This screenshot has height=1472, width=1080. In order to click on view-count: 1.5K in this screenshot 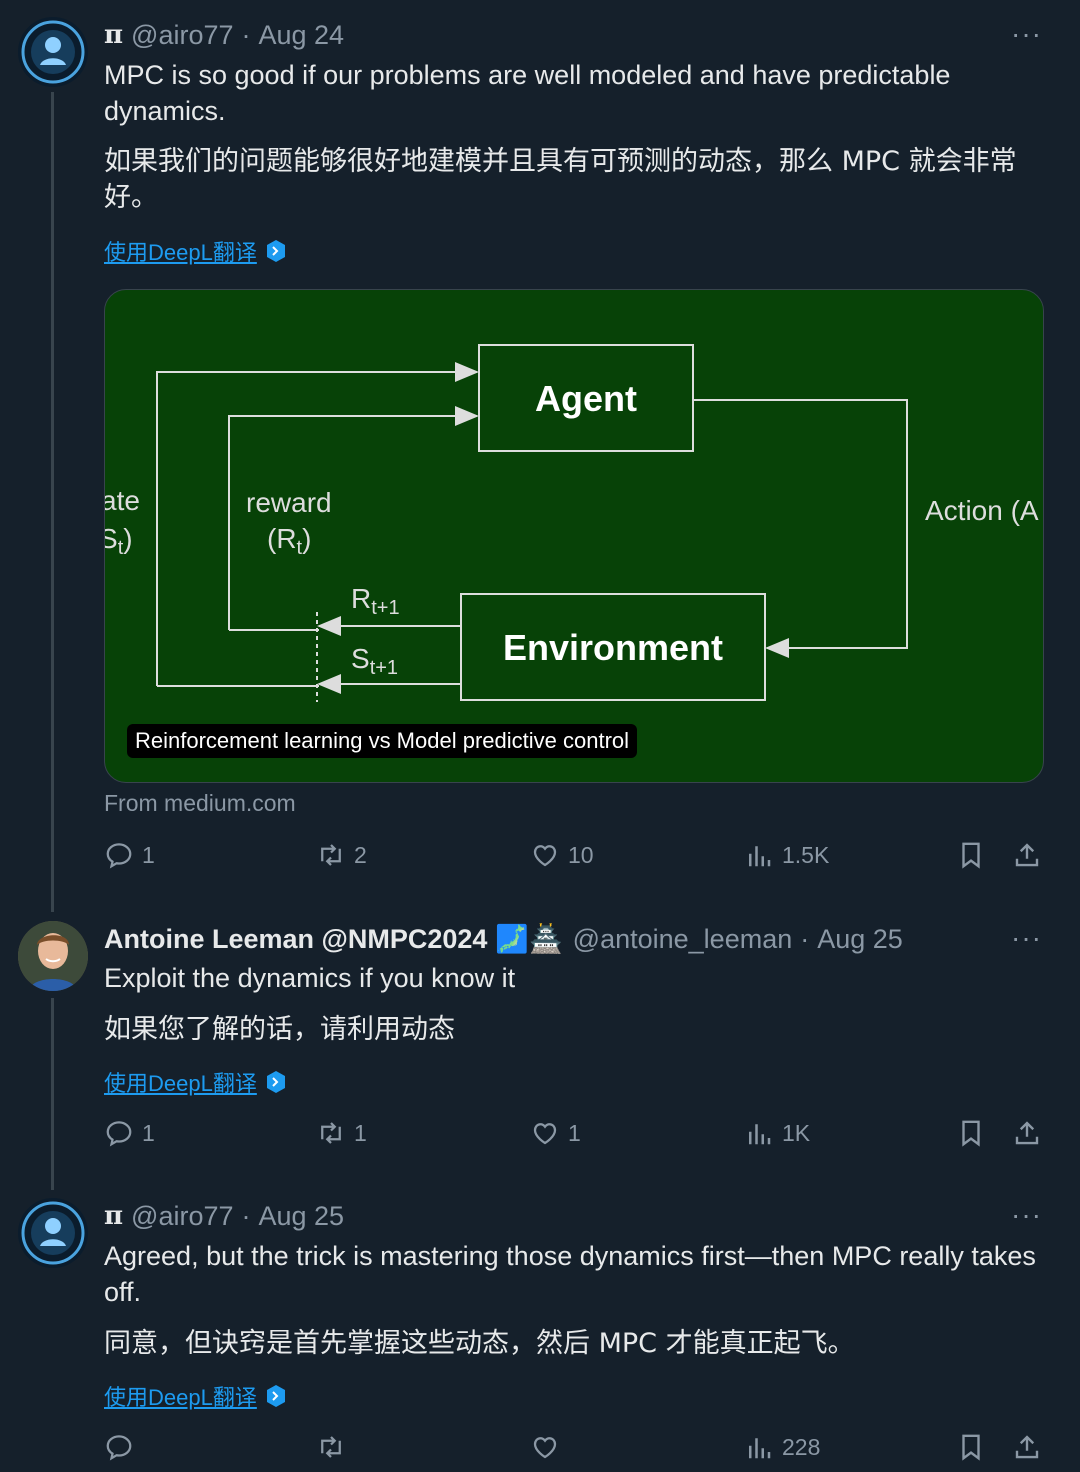, I will do `click(806, 854)`.